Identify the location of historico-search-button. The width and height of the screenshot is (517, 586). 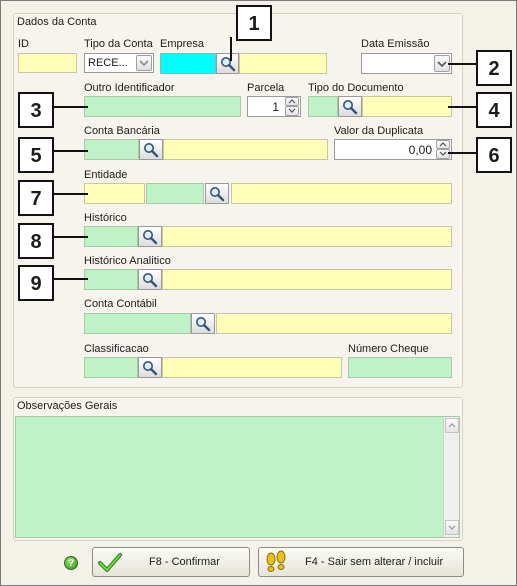
(150, 236).